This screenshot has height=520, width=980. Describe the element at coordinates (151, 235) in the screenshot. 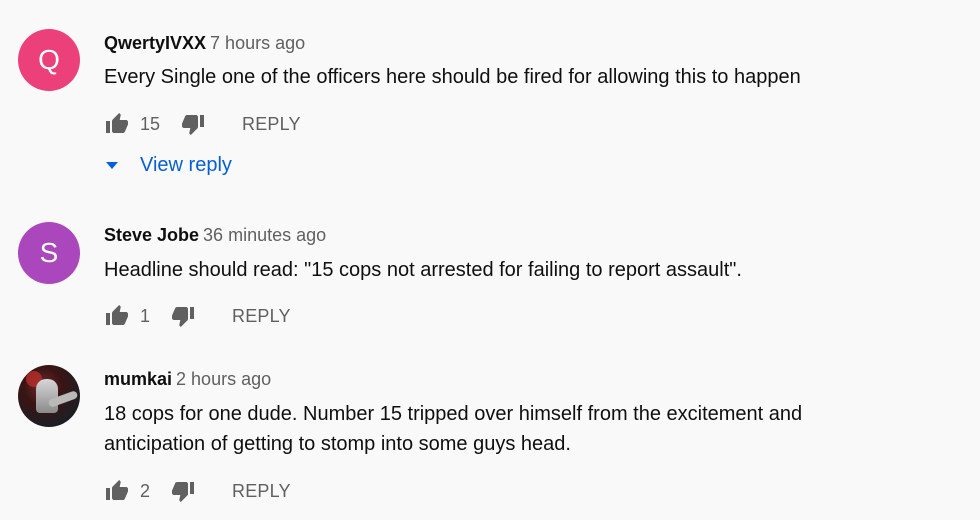

I see `author-name: Steve Jobe` at that location.